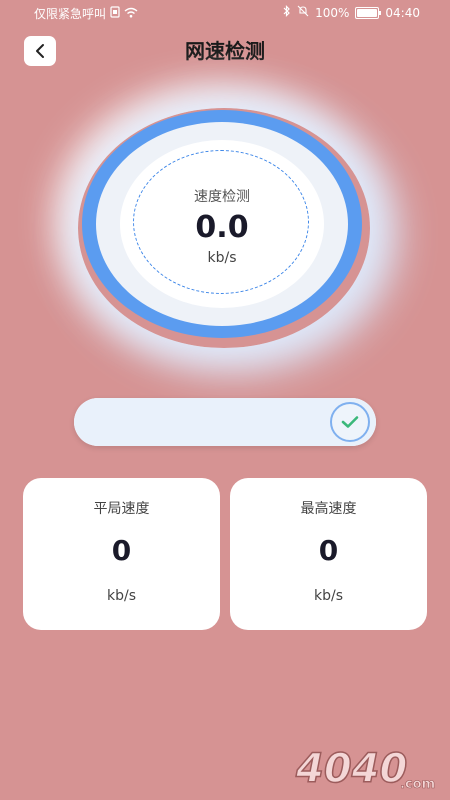  What do you see at coordinates (287, 12) in the screenshot?
I see `bluetooth-icon` at bounding box center [287, 12].